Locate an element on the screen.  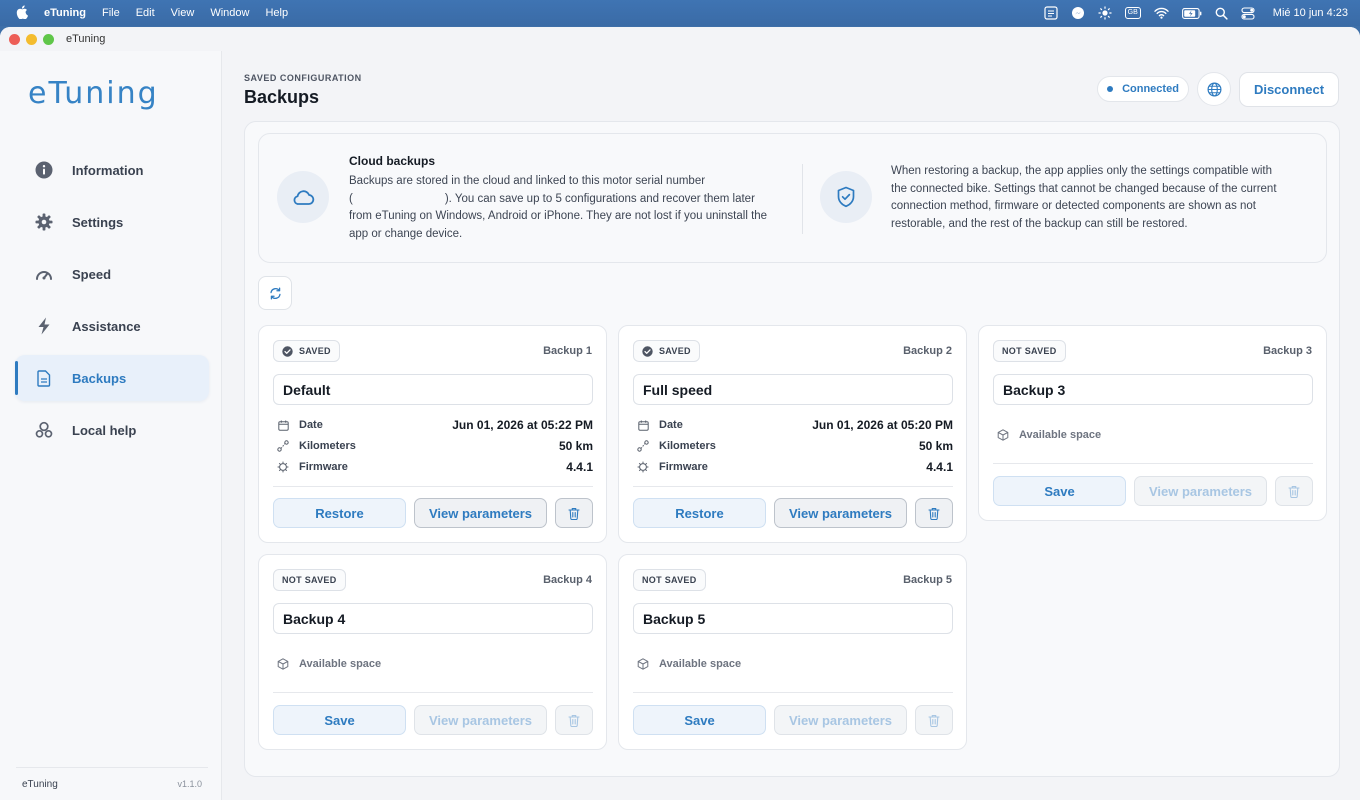
menu-view: View is located at coordinates (183, 13).